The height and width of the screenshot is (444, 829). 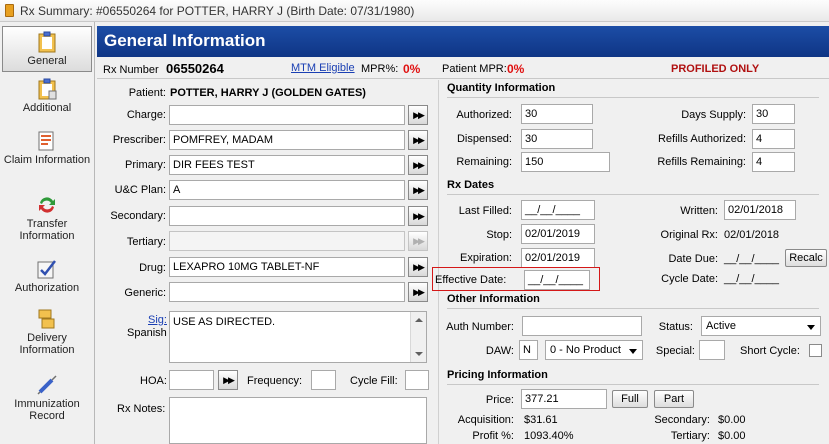 What do you see at coordinates (558, 234) in the screenshot?
I see `stop-field: 02/01/2019` at bounding box center [558, 234].